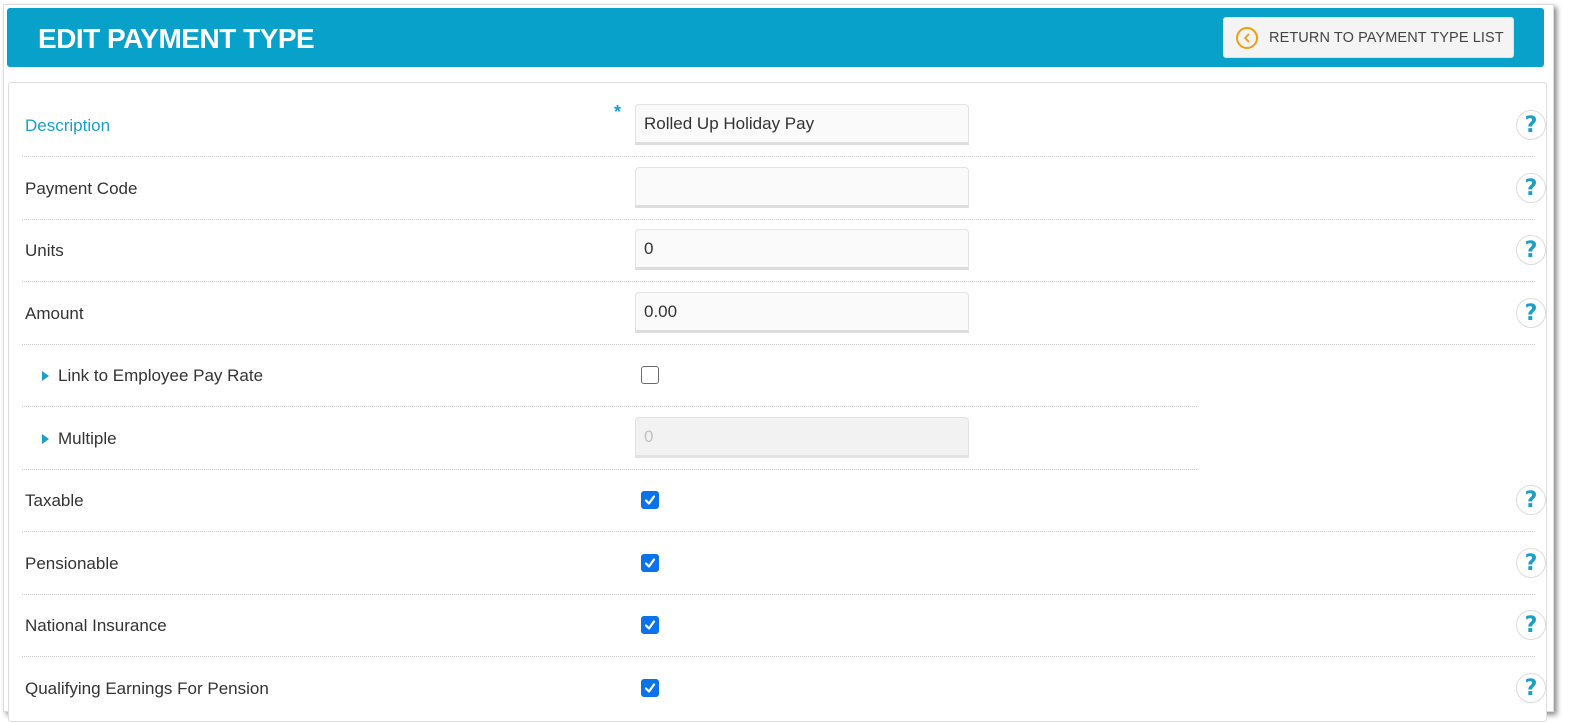  Describe the element at coordinates (802, 312) in the screenshot. I see `amount-input` at that location.